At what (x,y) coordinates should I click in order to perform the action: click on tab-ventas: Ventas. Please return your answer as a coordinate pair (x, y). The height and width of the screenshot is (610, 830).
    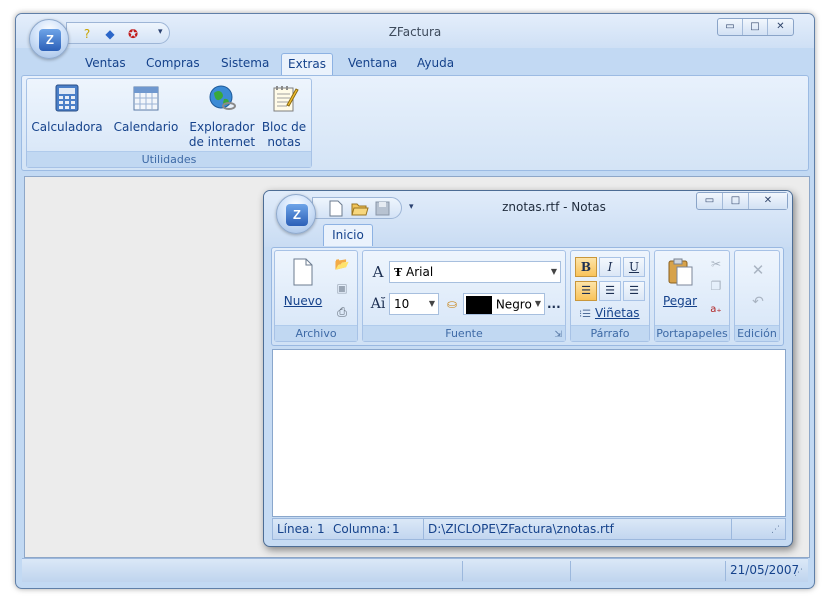
    Looking at the image, I should click on (105, 64).